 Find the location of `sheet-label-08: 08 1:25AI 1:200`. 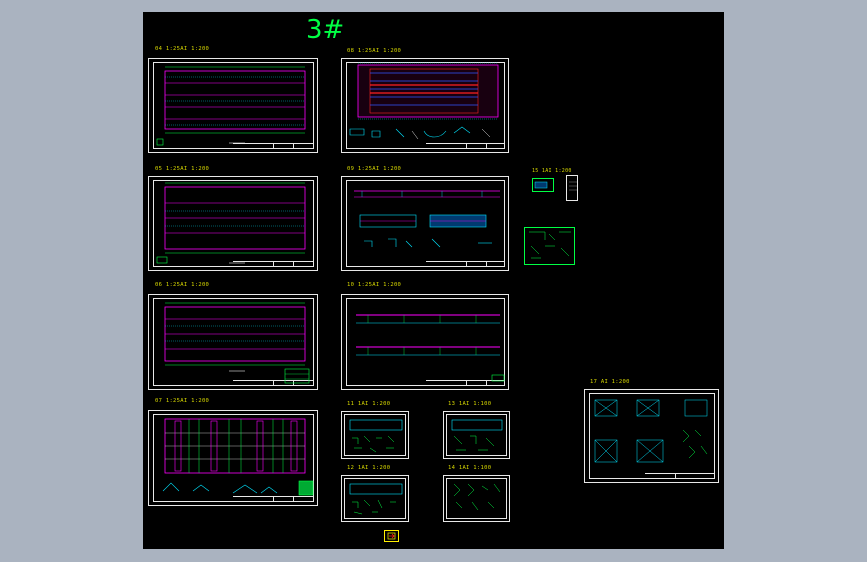

sheet-label-08: 08 1:25AI 1:200 is located at coordinates (374, 51).